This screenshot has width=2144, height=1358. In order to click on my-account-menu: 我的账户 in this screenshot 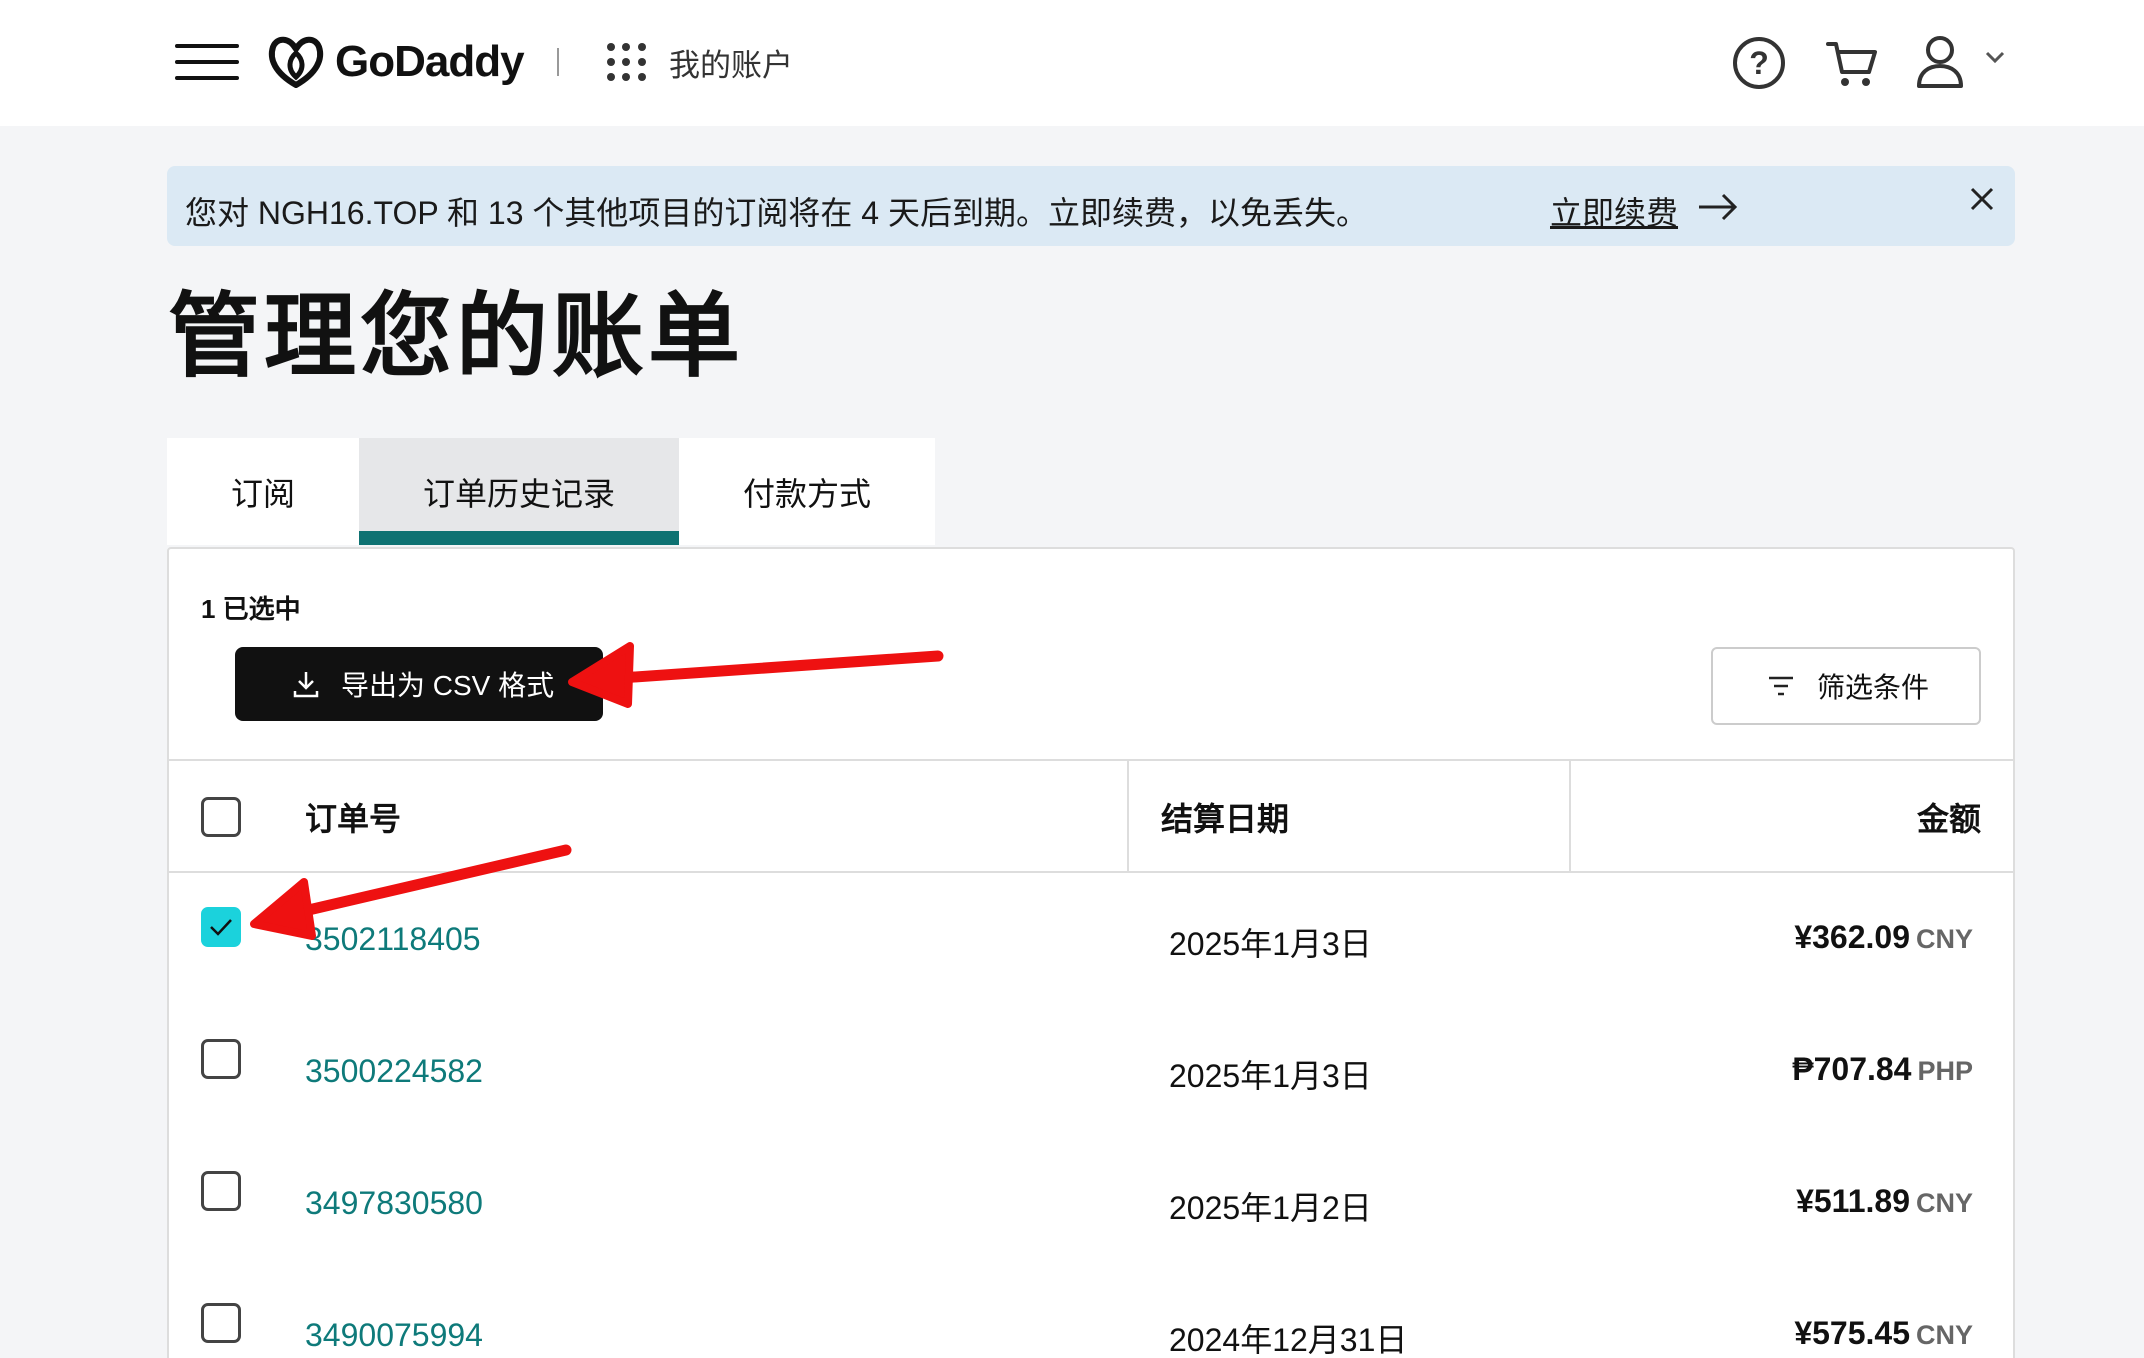, I will do `click(700, 62)`.